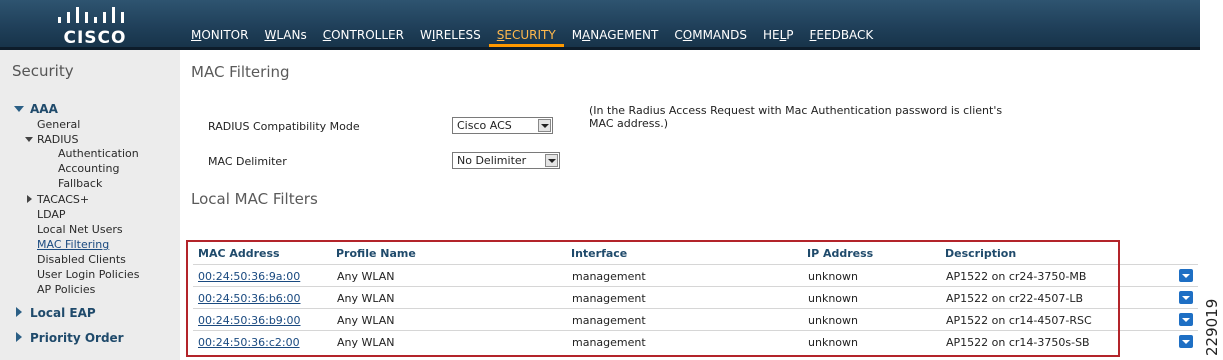 The height and width of the screenshot is (360, 1223). I want to click on tab-help: HELP, so click(778, 37).